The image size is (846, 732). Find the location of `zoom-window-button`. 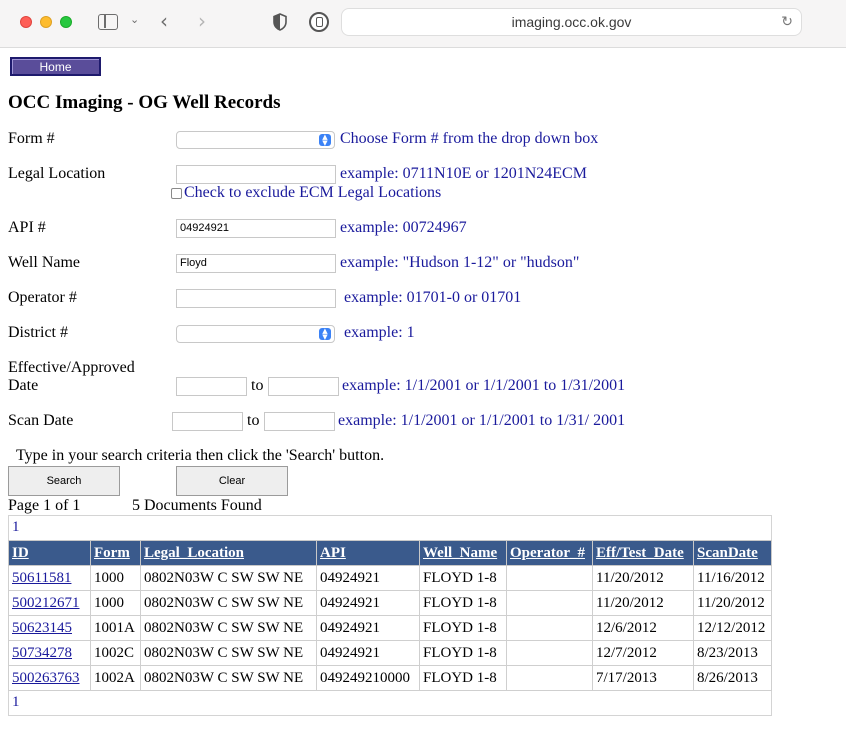

zoom-window-button is located at coordinates (66, 22).